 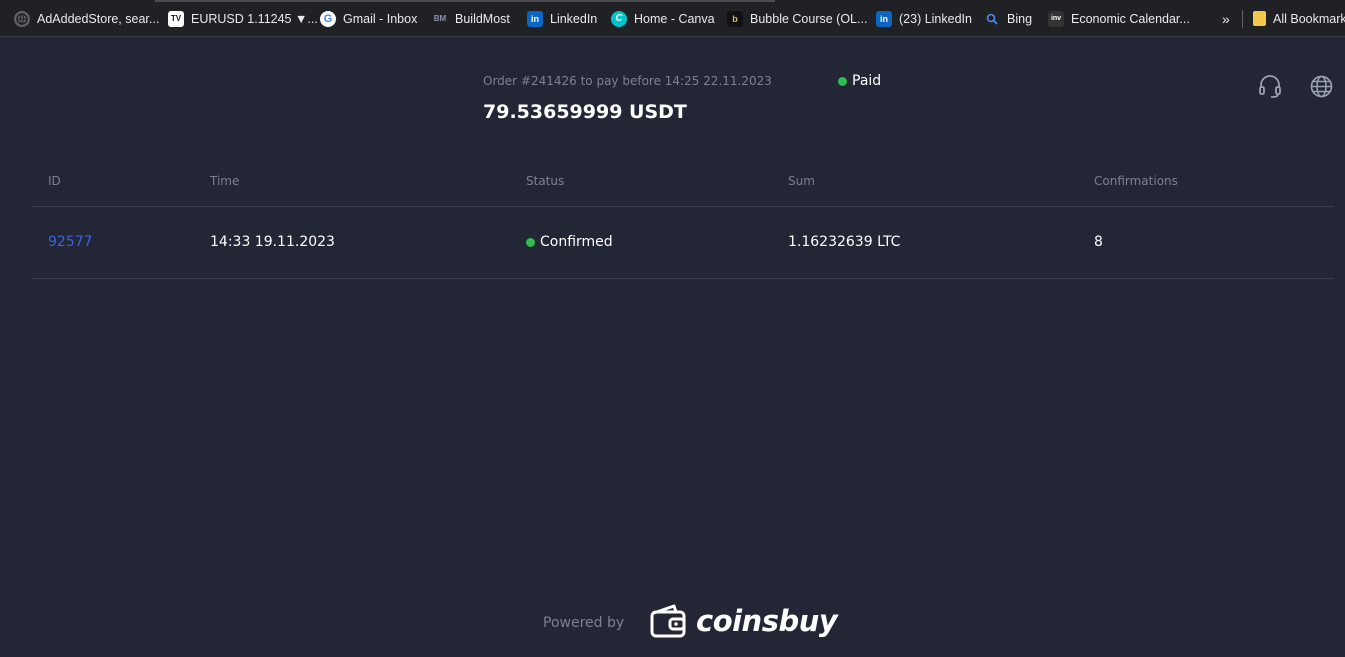 I want to click on transaction-confirmations: 8, so click(x=1098, y=242).